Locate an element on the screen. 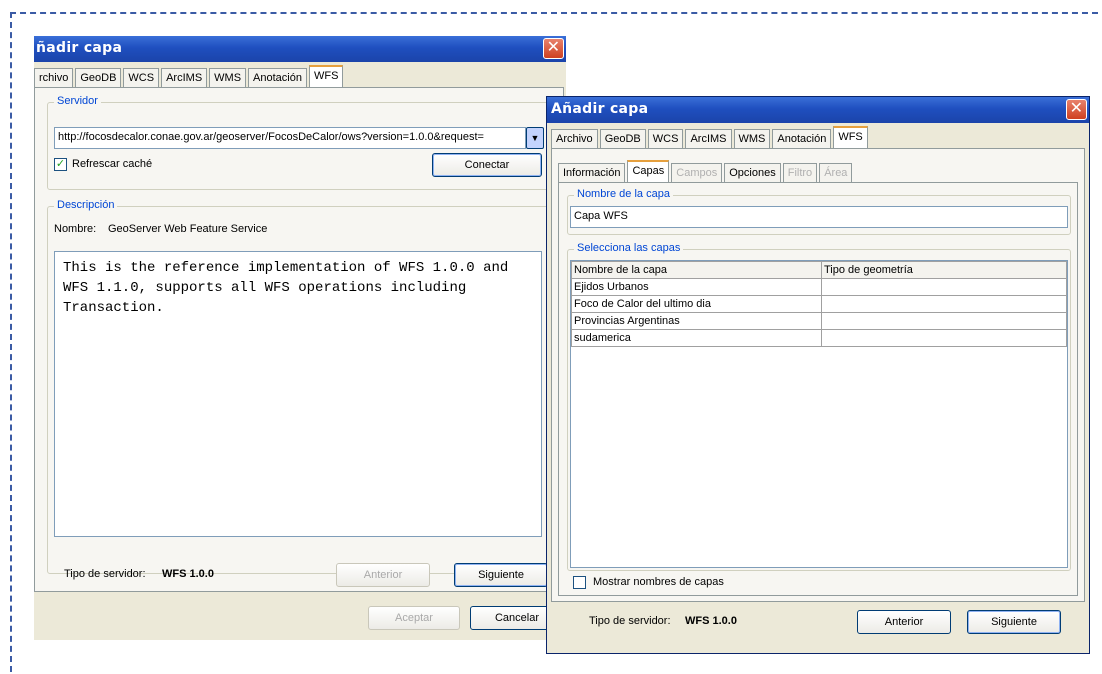  tab-archivo: Archivo is located at coordinates (574, 138).